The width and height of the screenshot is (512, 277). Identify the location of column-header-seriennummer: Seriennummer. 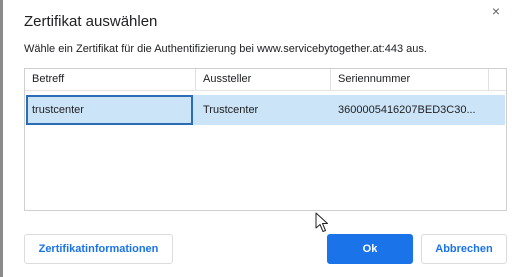
(410, 79).